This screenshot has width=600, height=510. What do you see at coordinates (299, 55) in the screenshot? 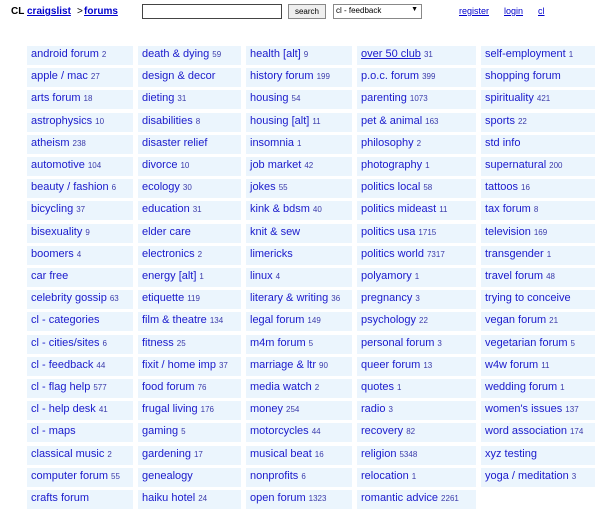
I see `forum-link: health [alt] 9` at bounding box center [299, 55].